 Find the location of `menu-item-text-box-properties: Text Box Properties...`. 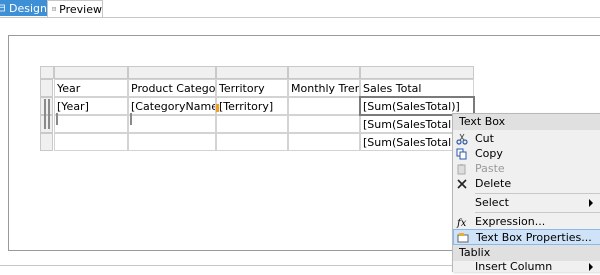

menu-item-text-box-properties: Text Box Properties... is located at coordinates (526, 237).